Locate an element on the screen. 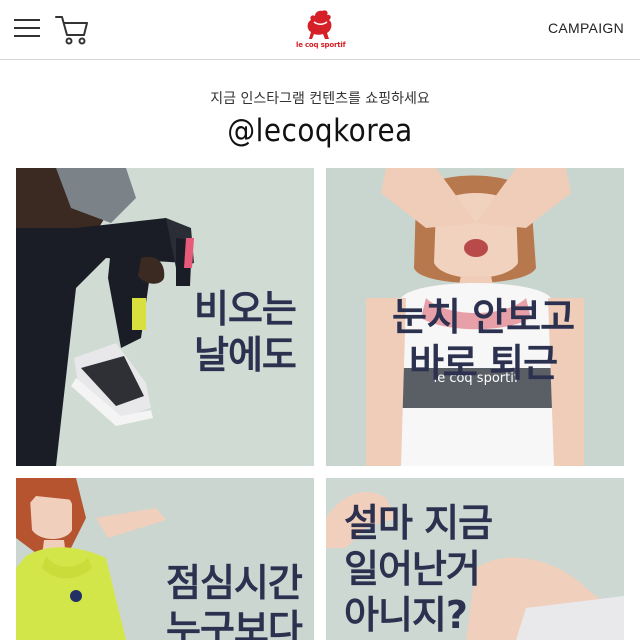 Image resolution: width=640 pixels, height=640 pixels. shopping-cart-icon is located at coordinates (72, 30).